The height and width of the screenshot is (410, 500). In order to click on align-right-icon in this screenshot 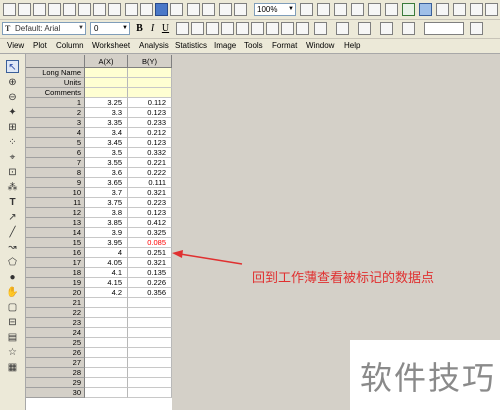, I will do `click(302, 28)`.